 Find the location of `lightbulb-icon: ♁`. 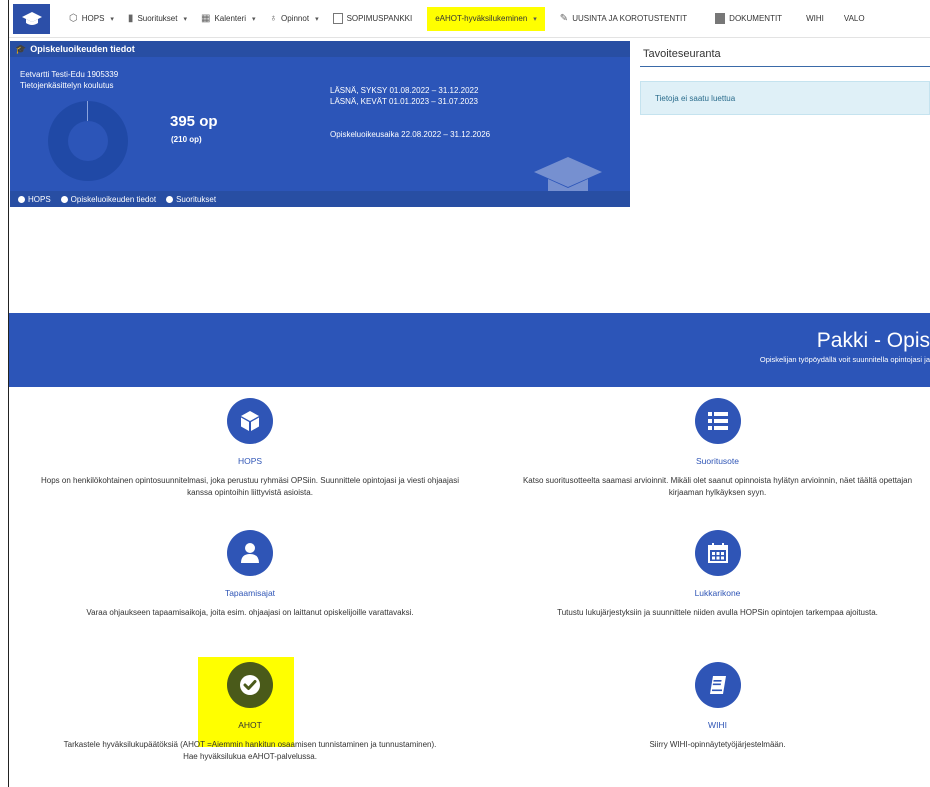

lightbulb-icon: ♁ is located at coordinates (273, 18).